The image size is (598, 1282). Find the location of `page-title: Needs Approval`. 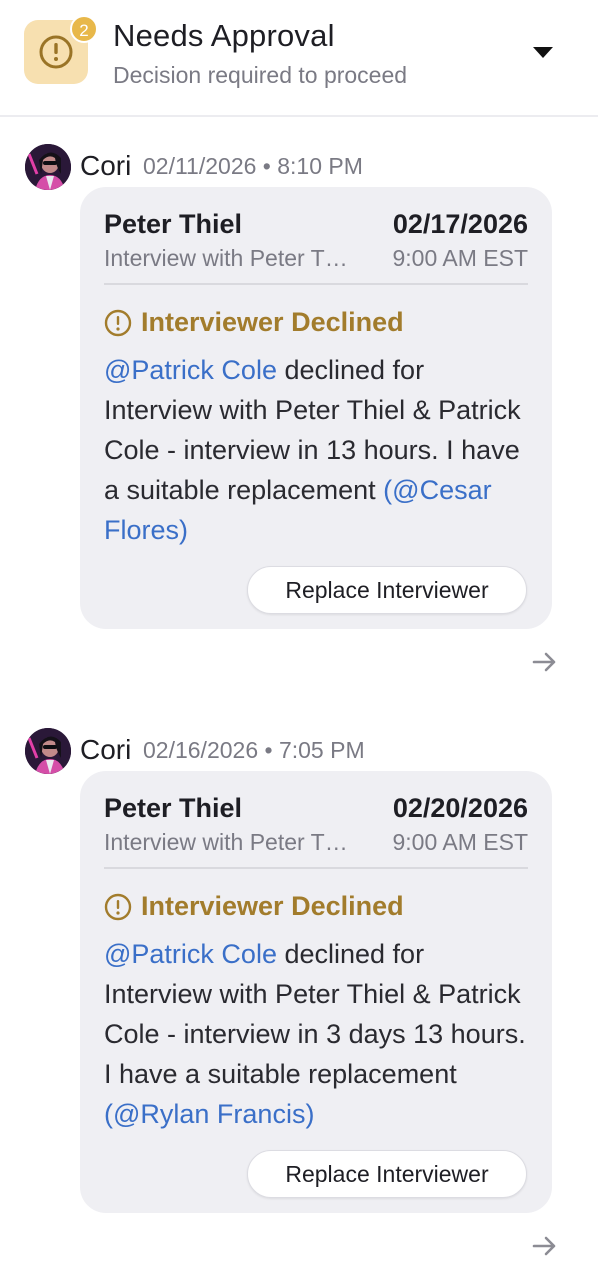

page-title: Needs Approval is located at coordinates (224, 35).